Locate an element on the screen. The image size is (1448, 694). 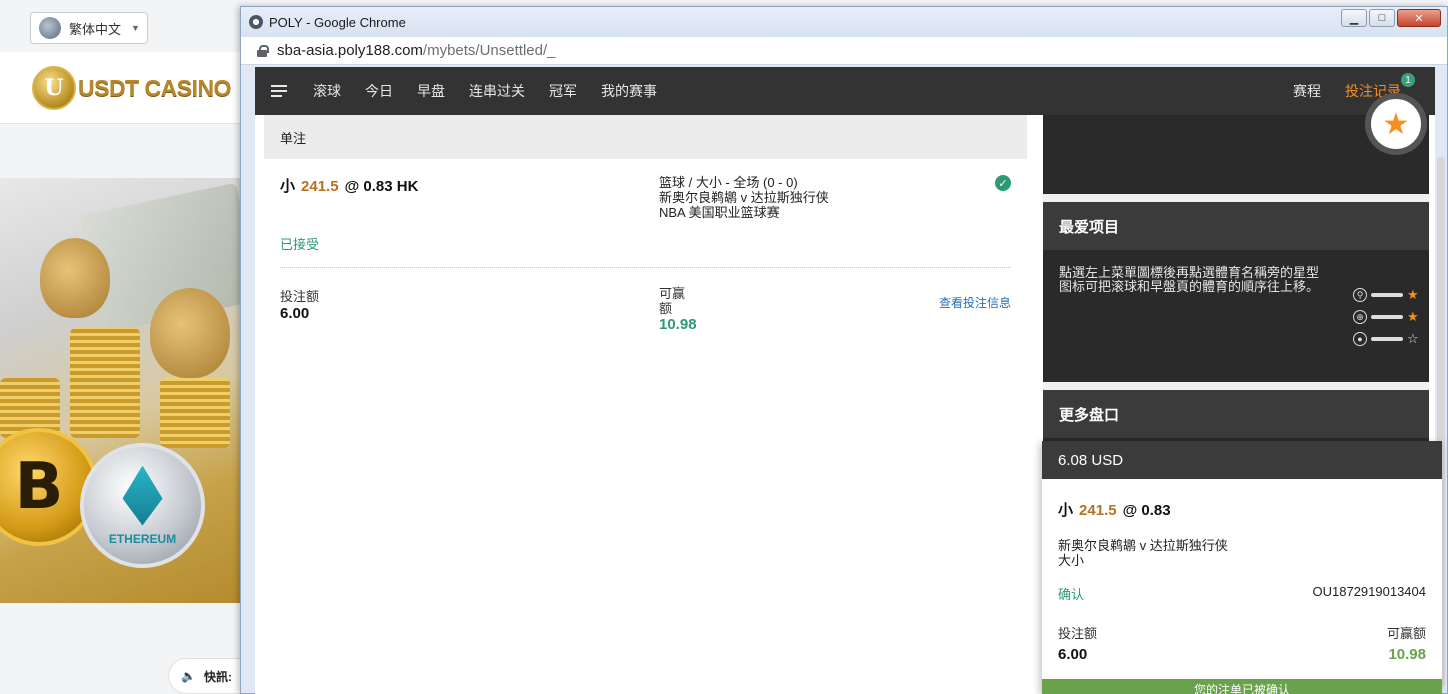
soccer-icon: ● is located at coordinates (1360, 339).